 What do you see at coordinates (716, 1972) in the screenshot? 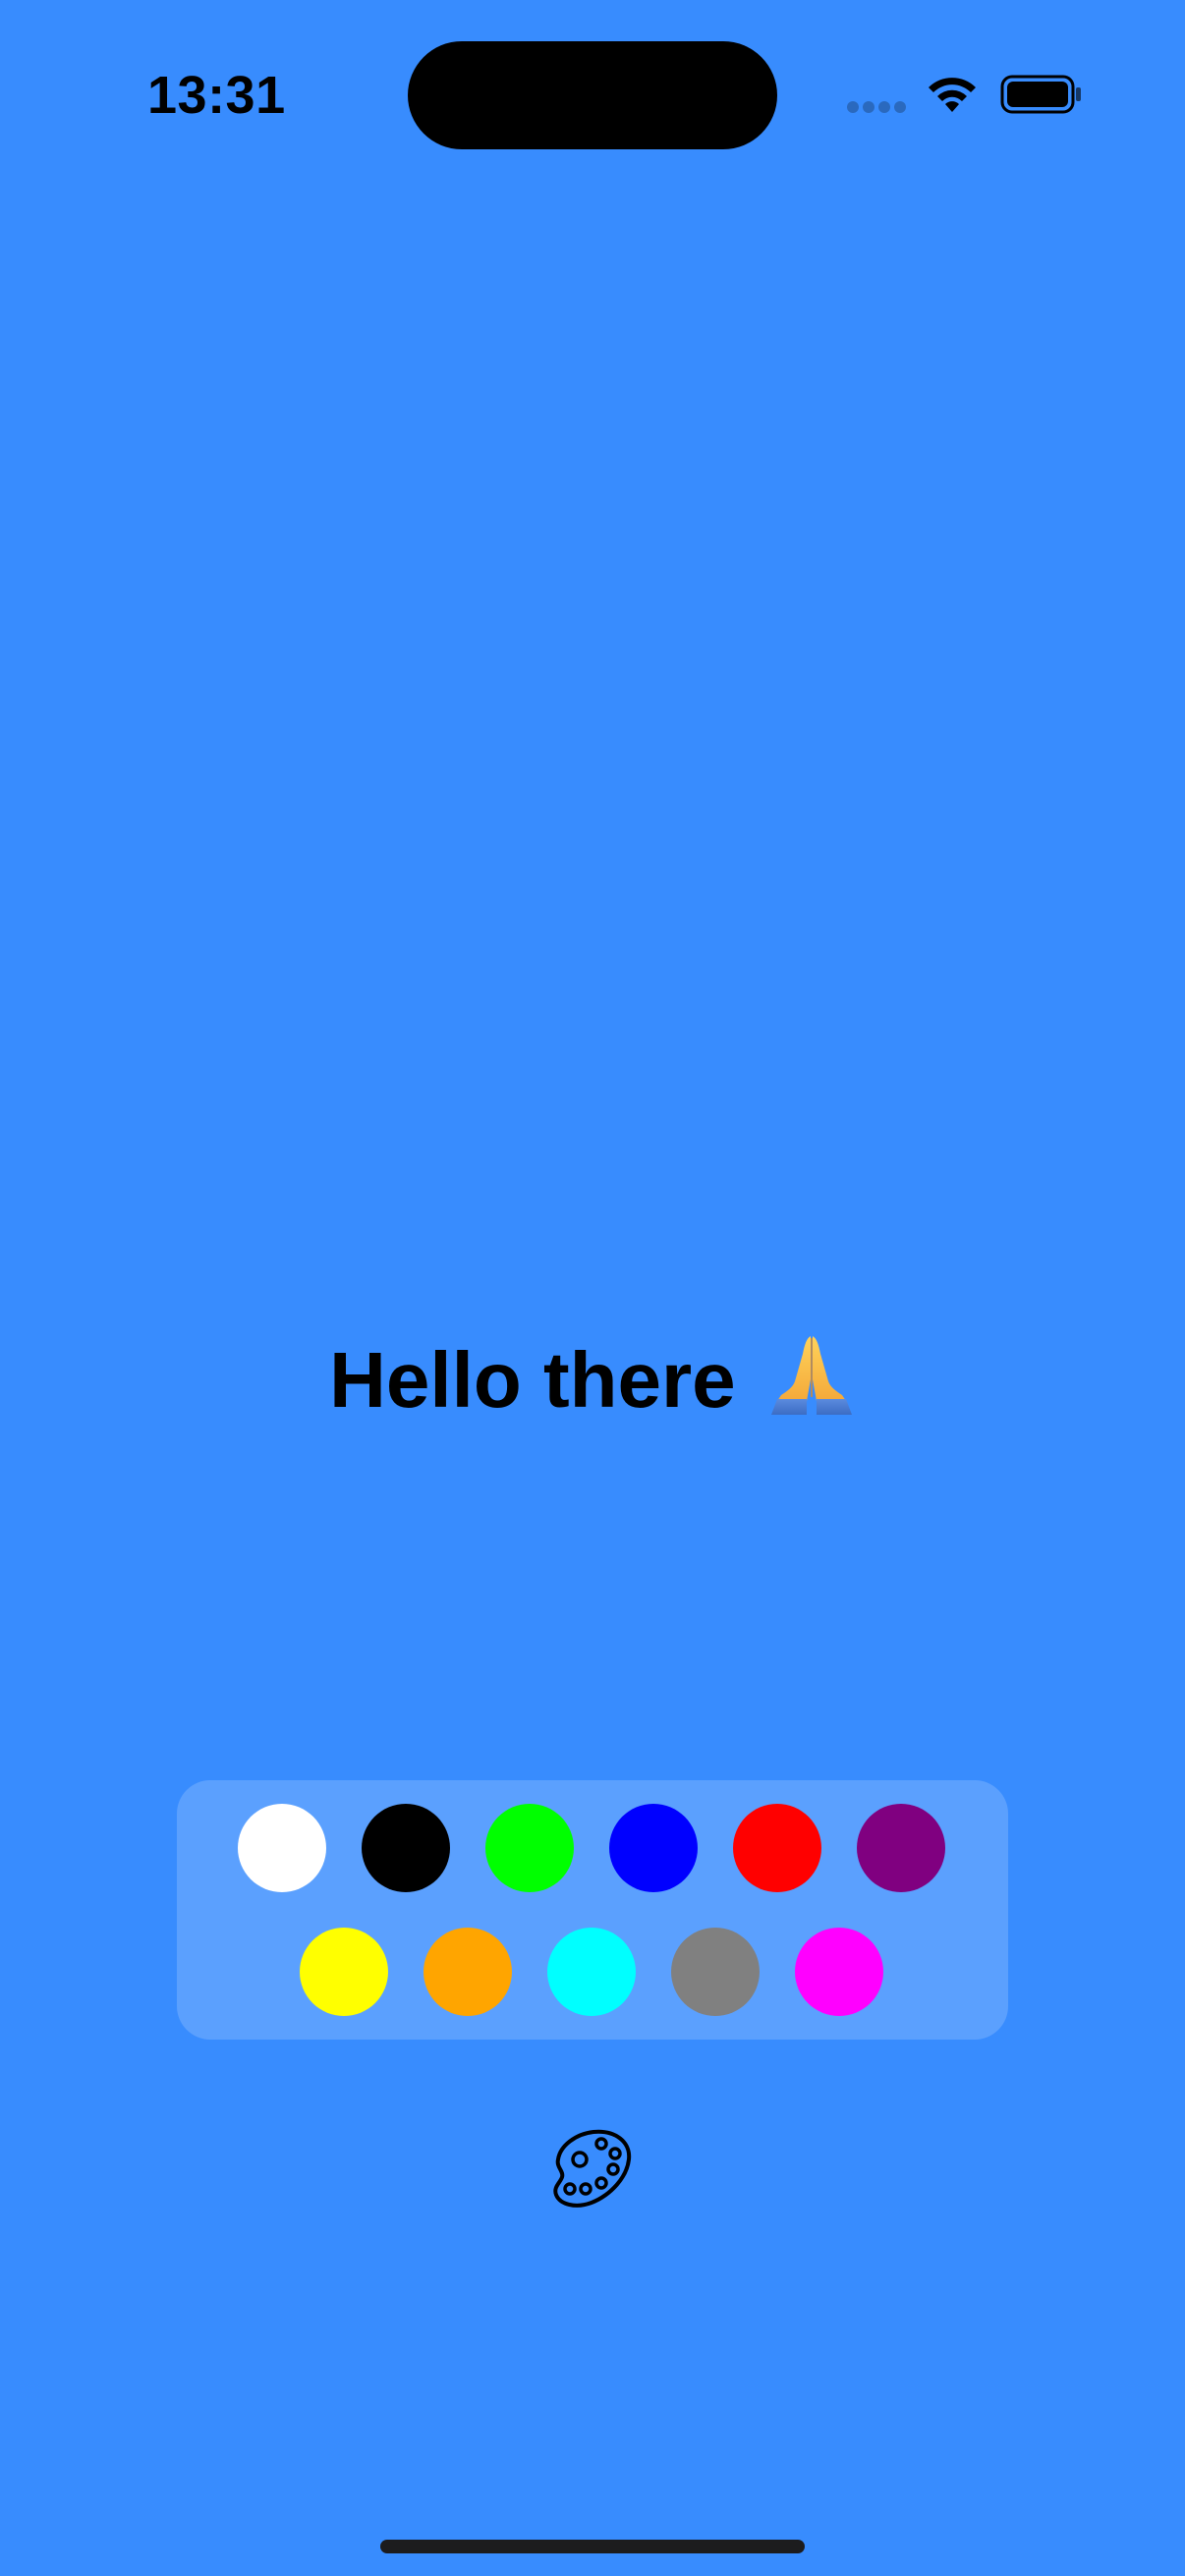
I see `color-swatch-gray` at bounding box center [716, 1972].